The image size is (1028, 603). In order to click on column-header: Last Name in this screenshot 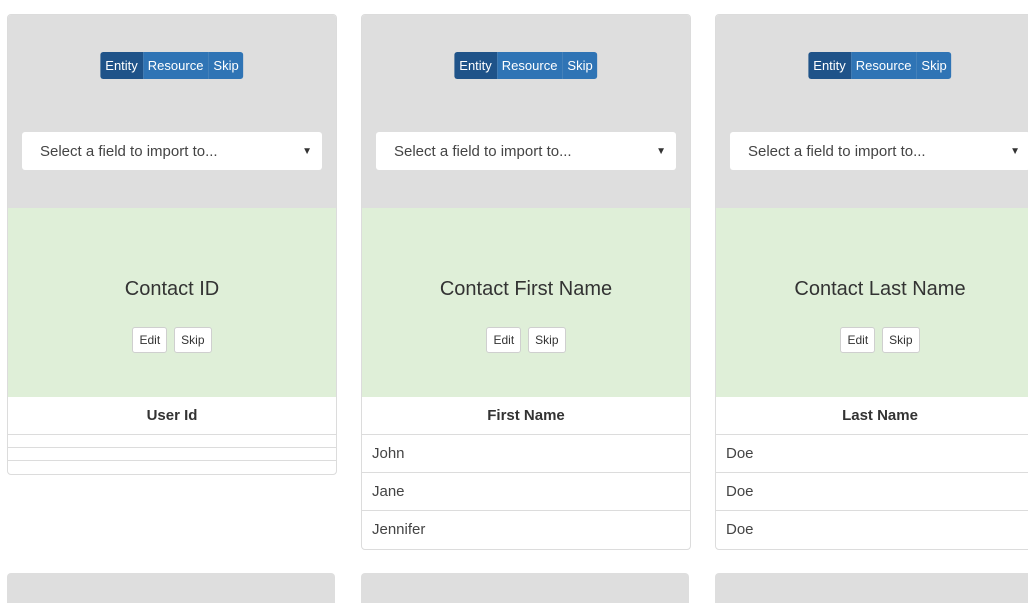, I will do `click(872, 416)`.